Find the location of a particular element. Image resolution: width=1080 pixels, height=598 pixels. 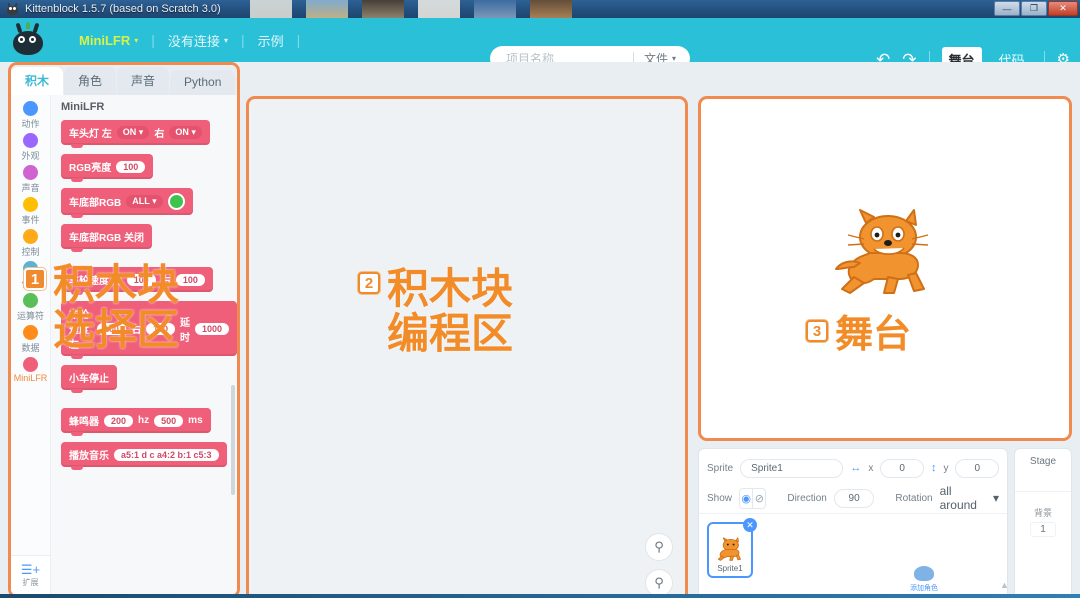

category-4: 事件 is located at coordinates (30, 211).